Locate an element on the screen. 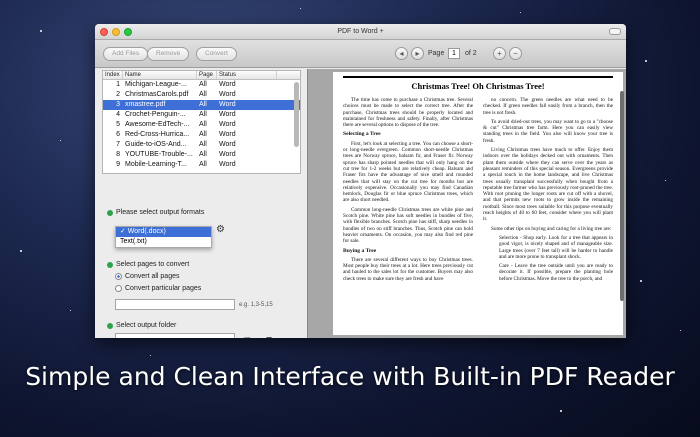 The image size is (700, 437). convert-particular-radio: Convert particular pages is located at coordinates (158, 288).